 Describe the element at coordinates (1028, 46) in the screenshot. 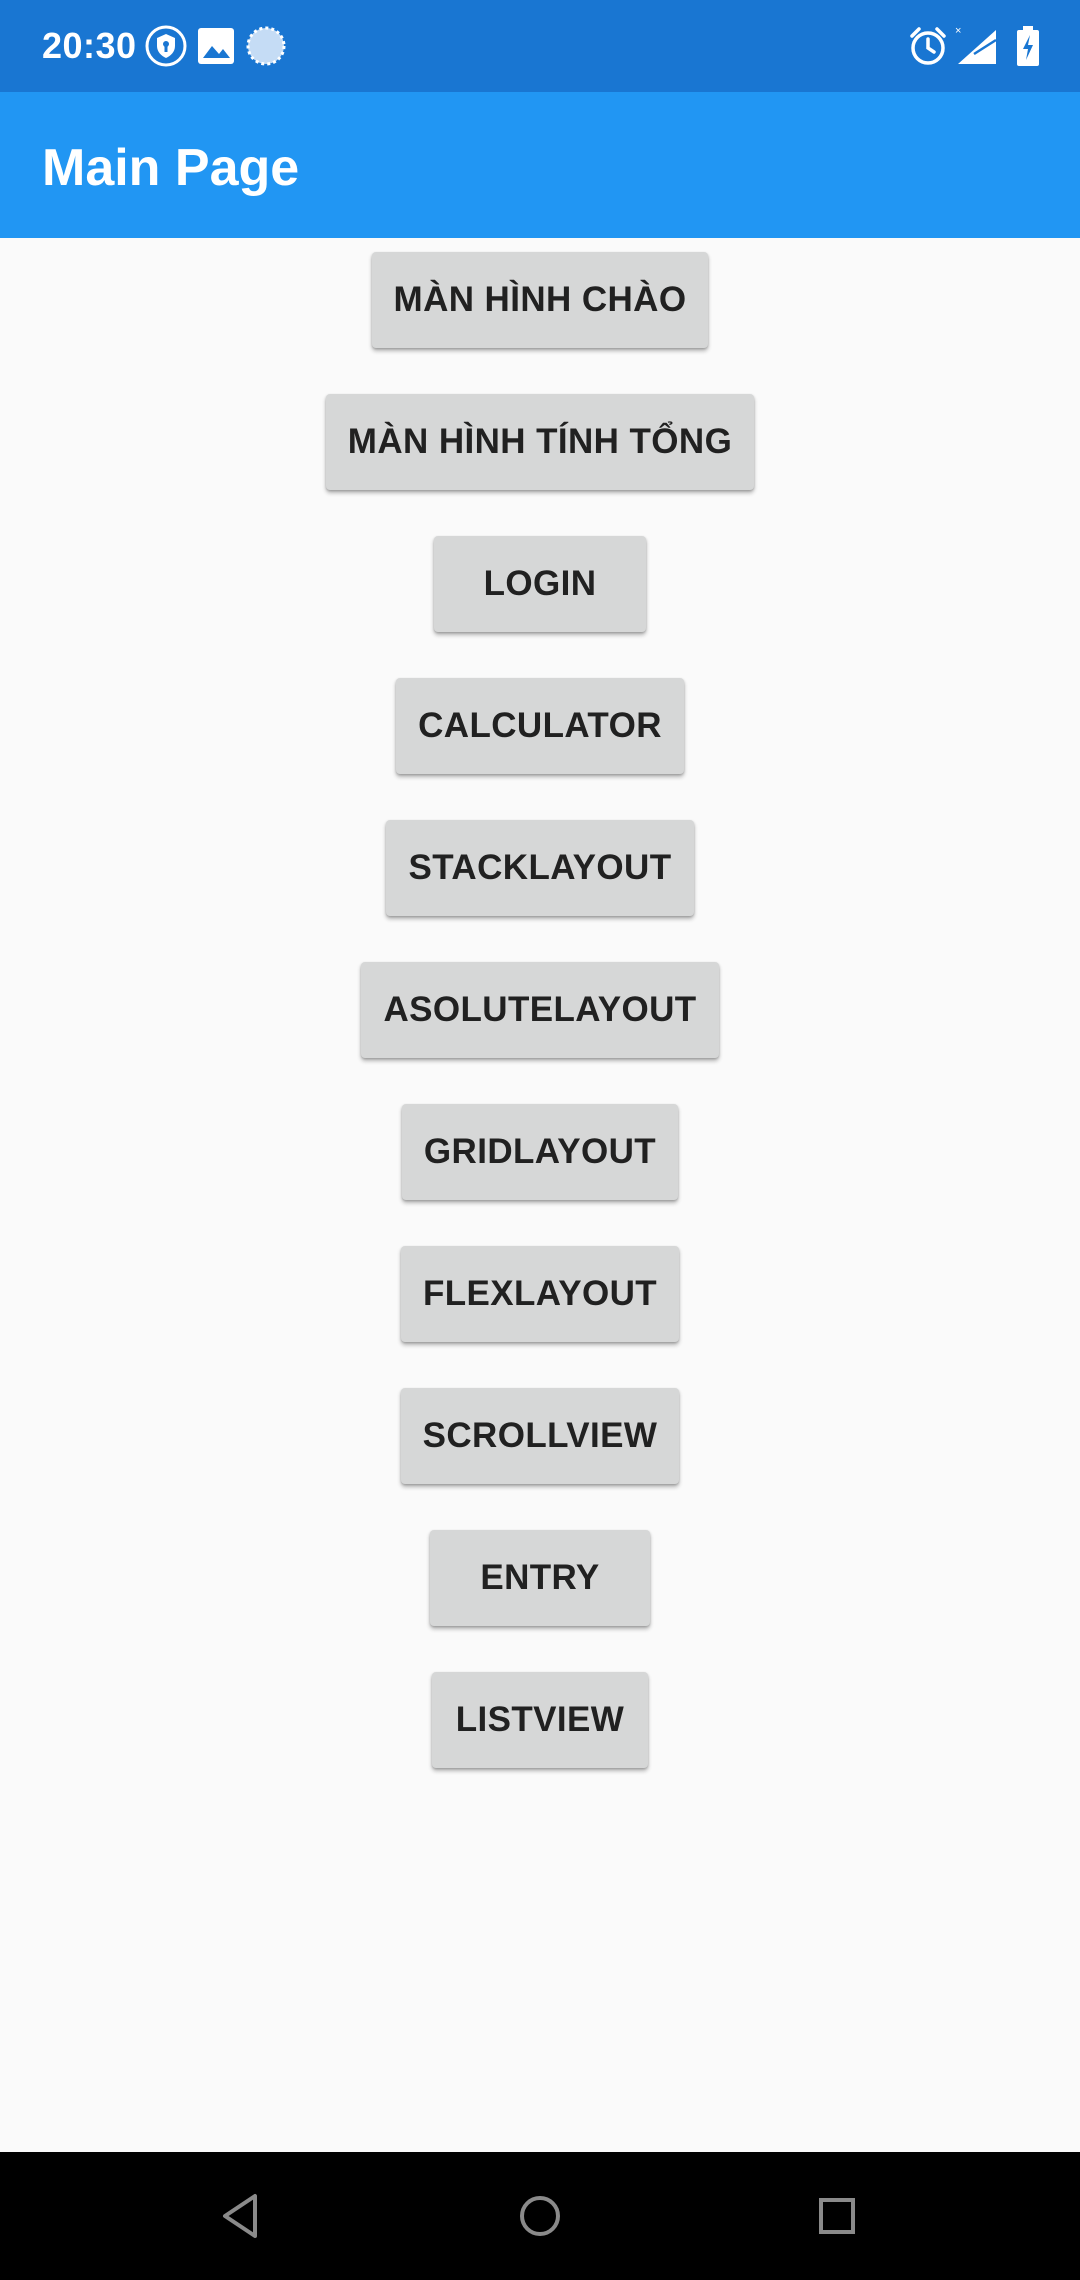

I see `battery-icon` at that location.